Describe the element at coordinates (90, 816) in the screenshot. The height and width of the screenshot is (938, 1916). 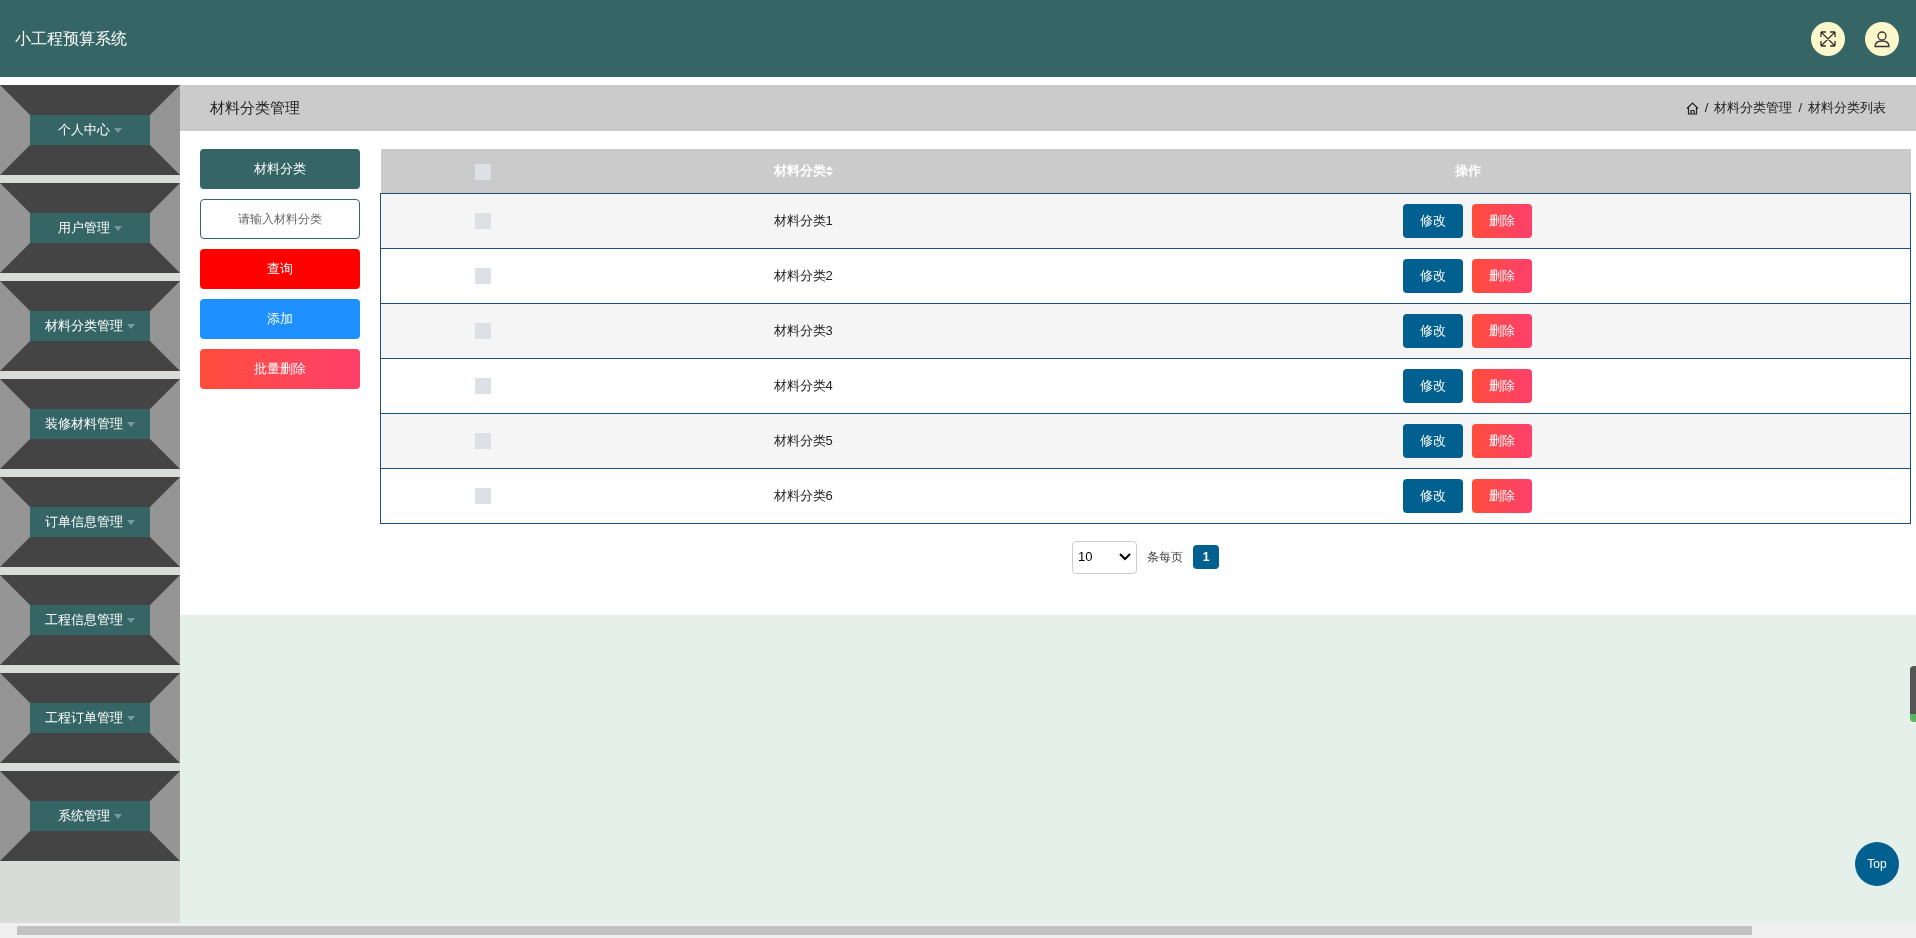
I see `sidebar-item: 系统管理` at that location.